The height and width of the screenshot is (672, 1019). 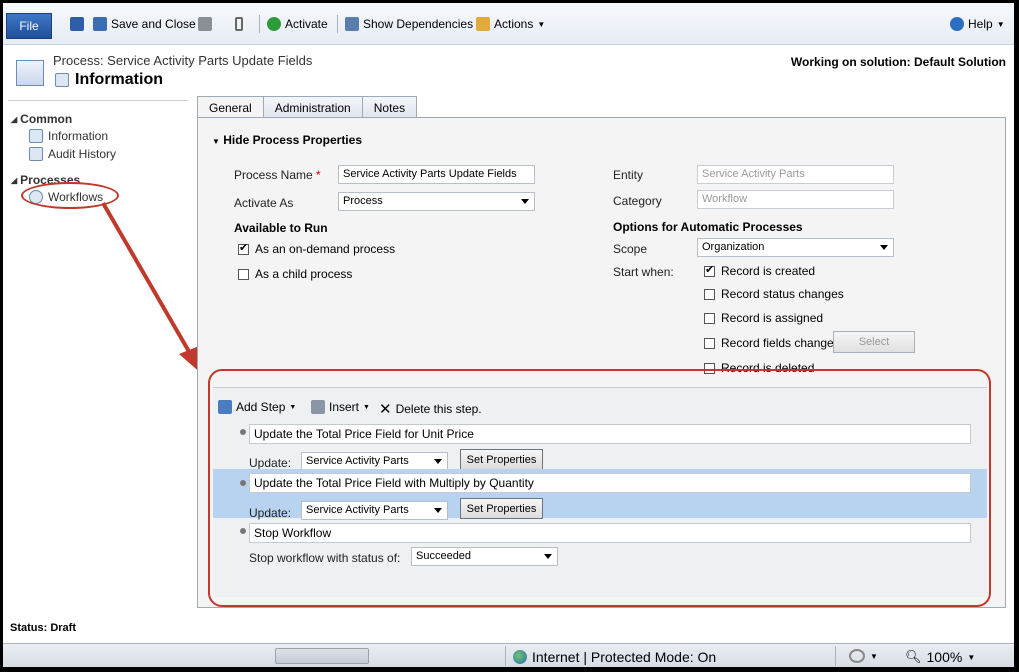 What do you see at coordinates (436, 201) in the screenshot?
I see `activate-as-select: Process` at bounding box center [436, 201].